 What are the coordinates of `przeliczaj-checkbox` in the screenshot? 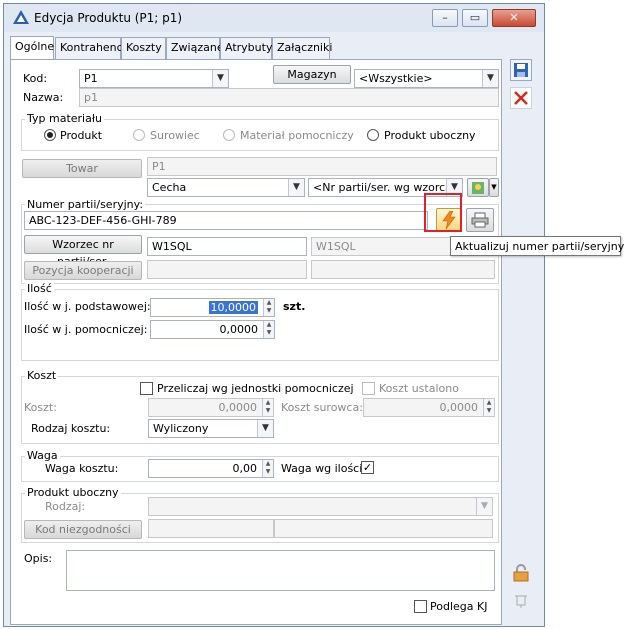 It's located at (146, 388).